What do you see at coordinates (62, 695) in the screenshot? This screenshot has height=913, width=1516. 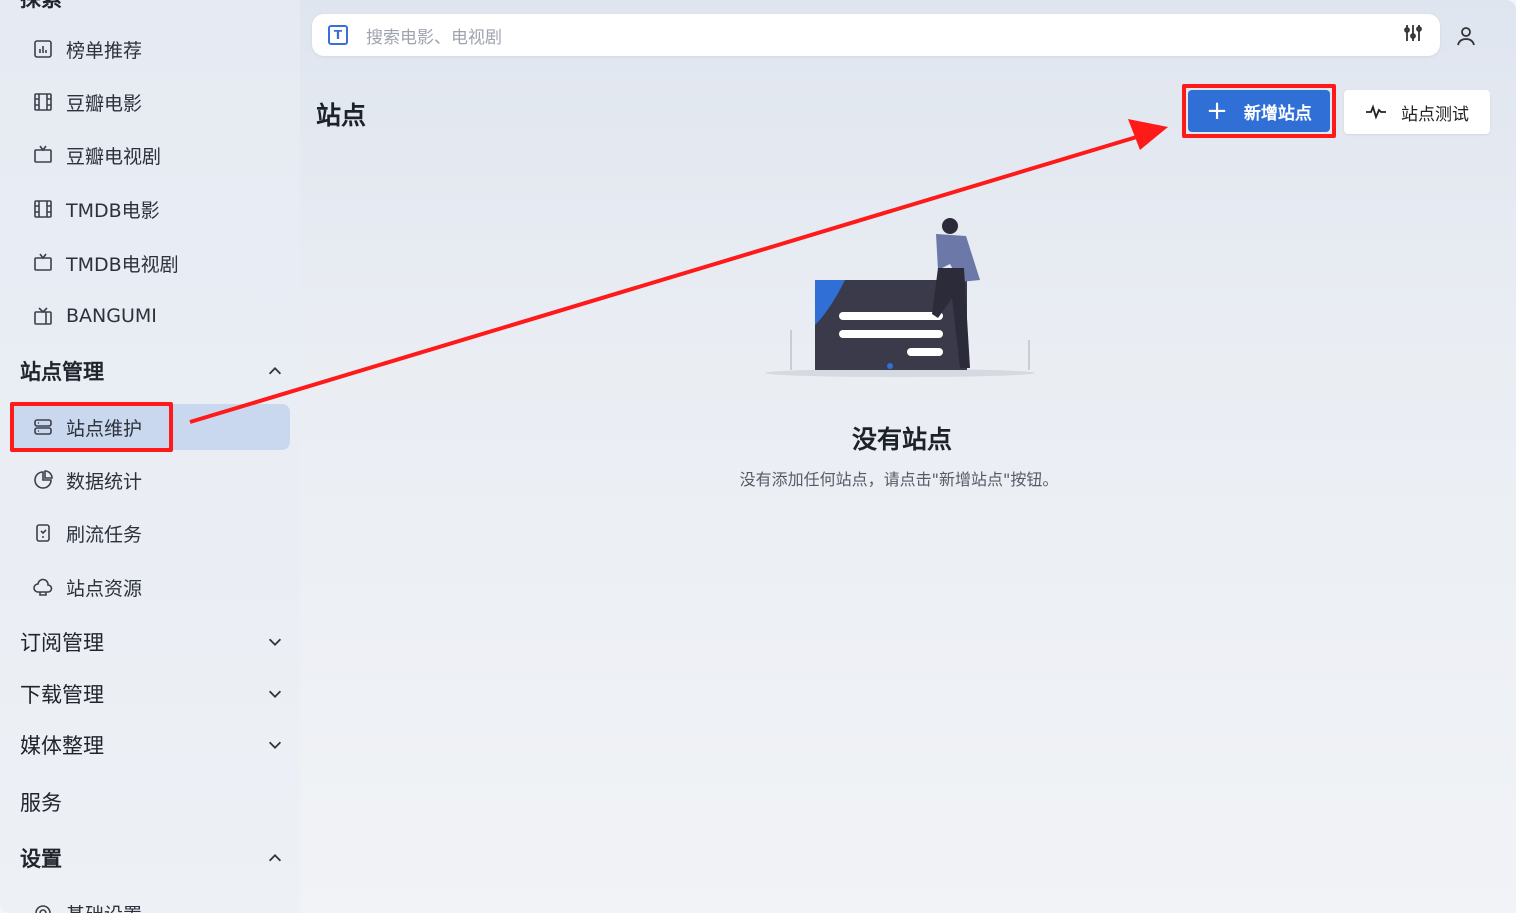 I see `group-label: 下载管理` at bounding box center [62, 695].